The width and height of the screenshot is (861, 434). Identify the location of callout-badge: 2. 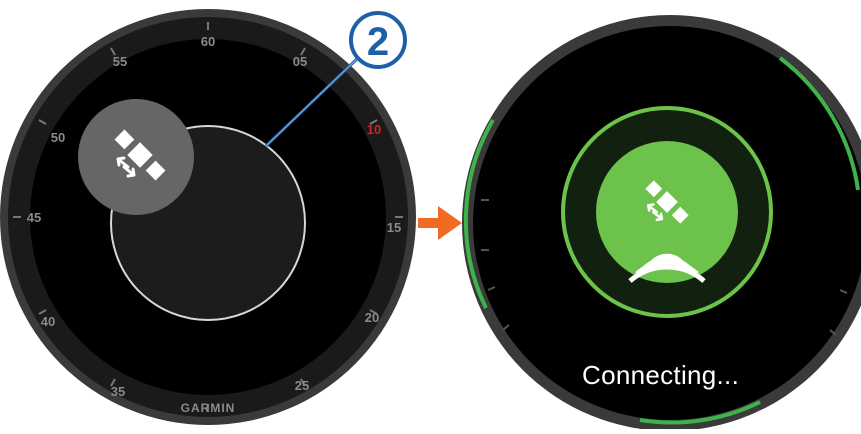
(378, 40).